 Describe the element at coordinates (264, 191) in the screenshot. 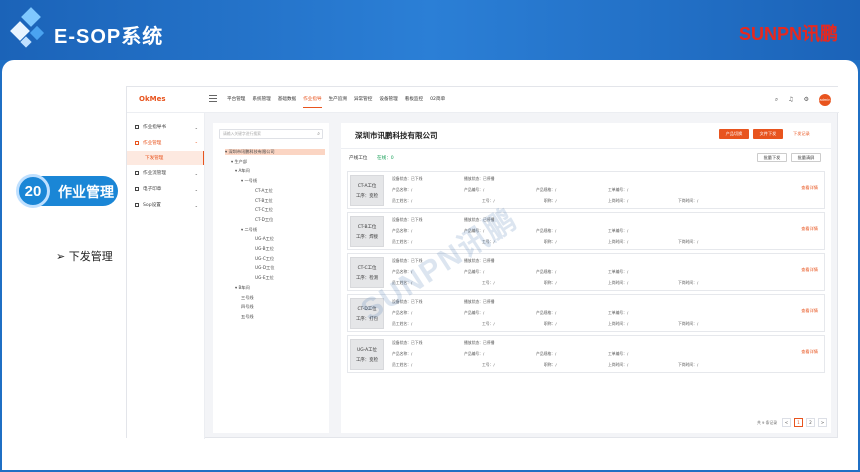

I see `tree-node: CT-A工位` at that location.